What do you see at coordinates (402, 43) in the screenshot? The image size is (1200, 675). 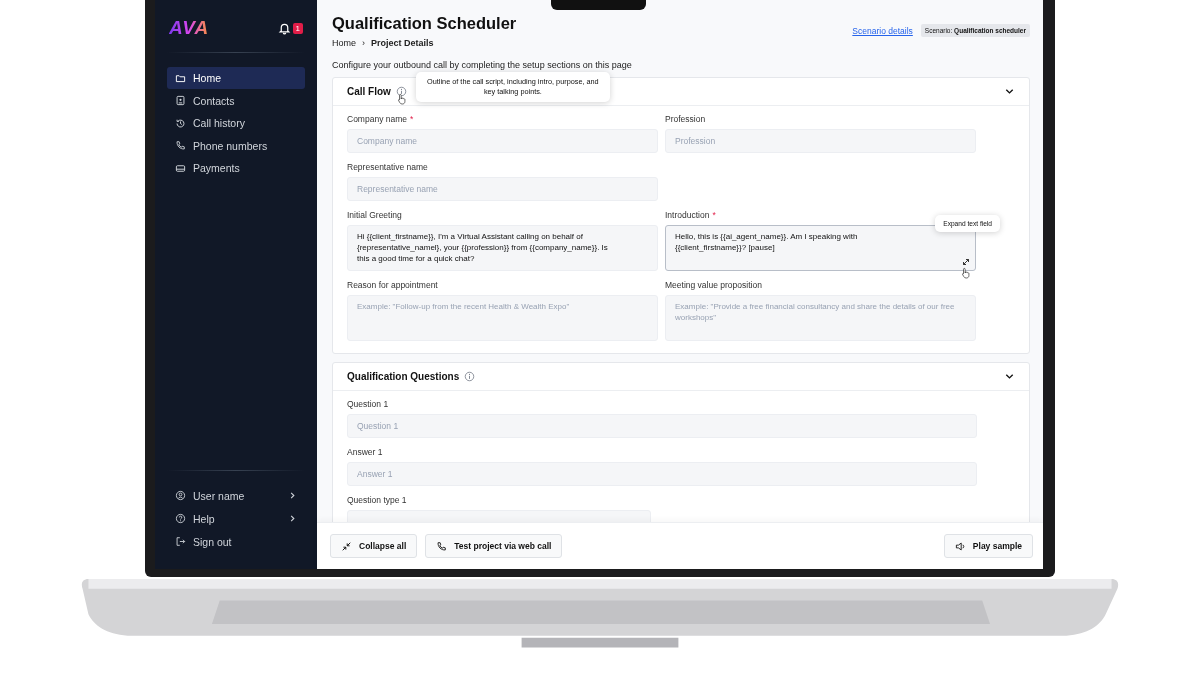 I see `breadcrumb-item: Project Details` at bounding box center [402, 43].